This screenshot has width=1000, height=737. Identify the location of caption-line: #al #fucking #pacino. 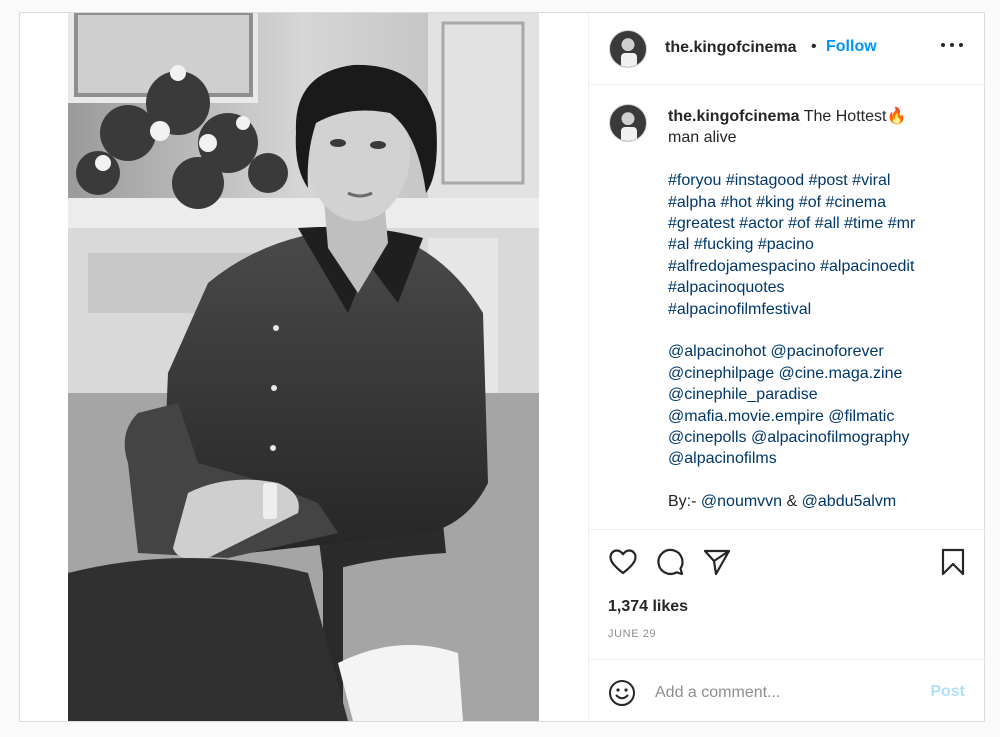
(818, 244).